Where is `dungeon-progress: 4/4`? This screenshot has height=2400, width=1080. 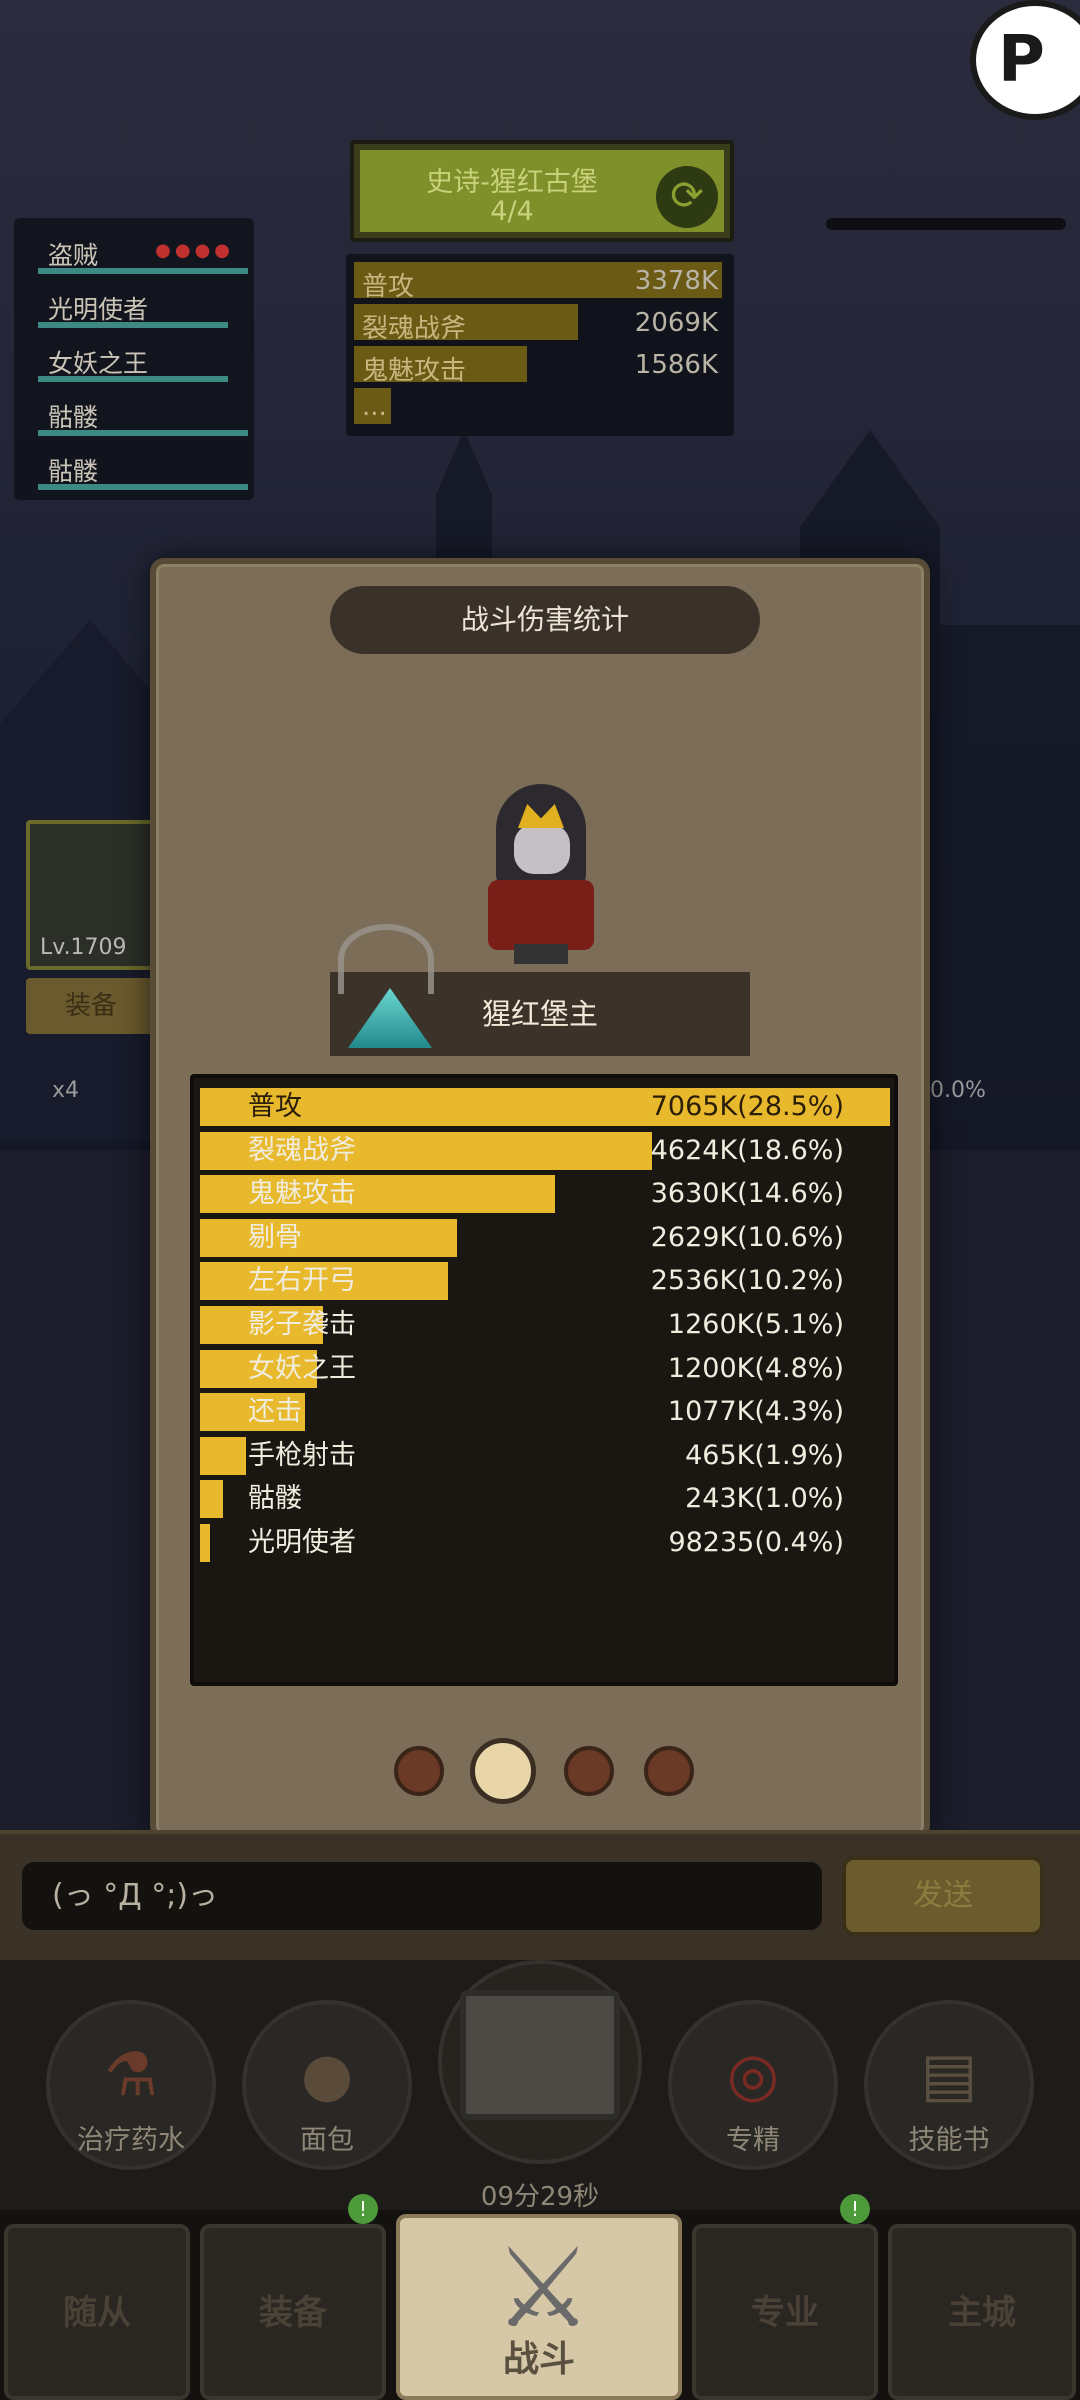
dungeon-progress: 4/4 is located at coordinates (512, 211).